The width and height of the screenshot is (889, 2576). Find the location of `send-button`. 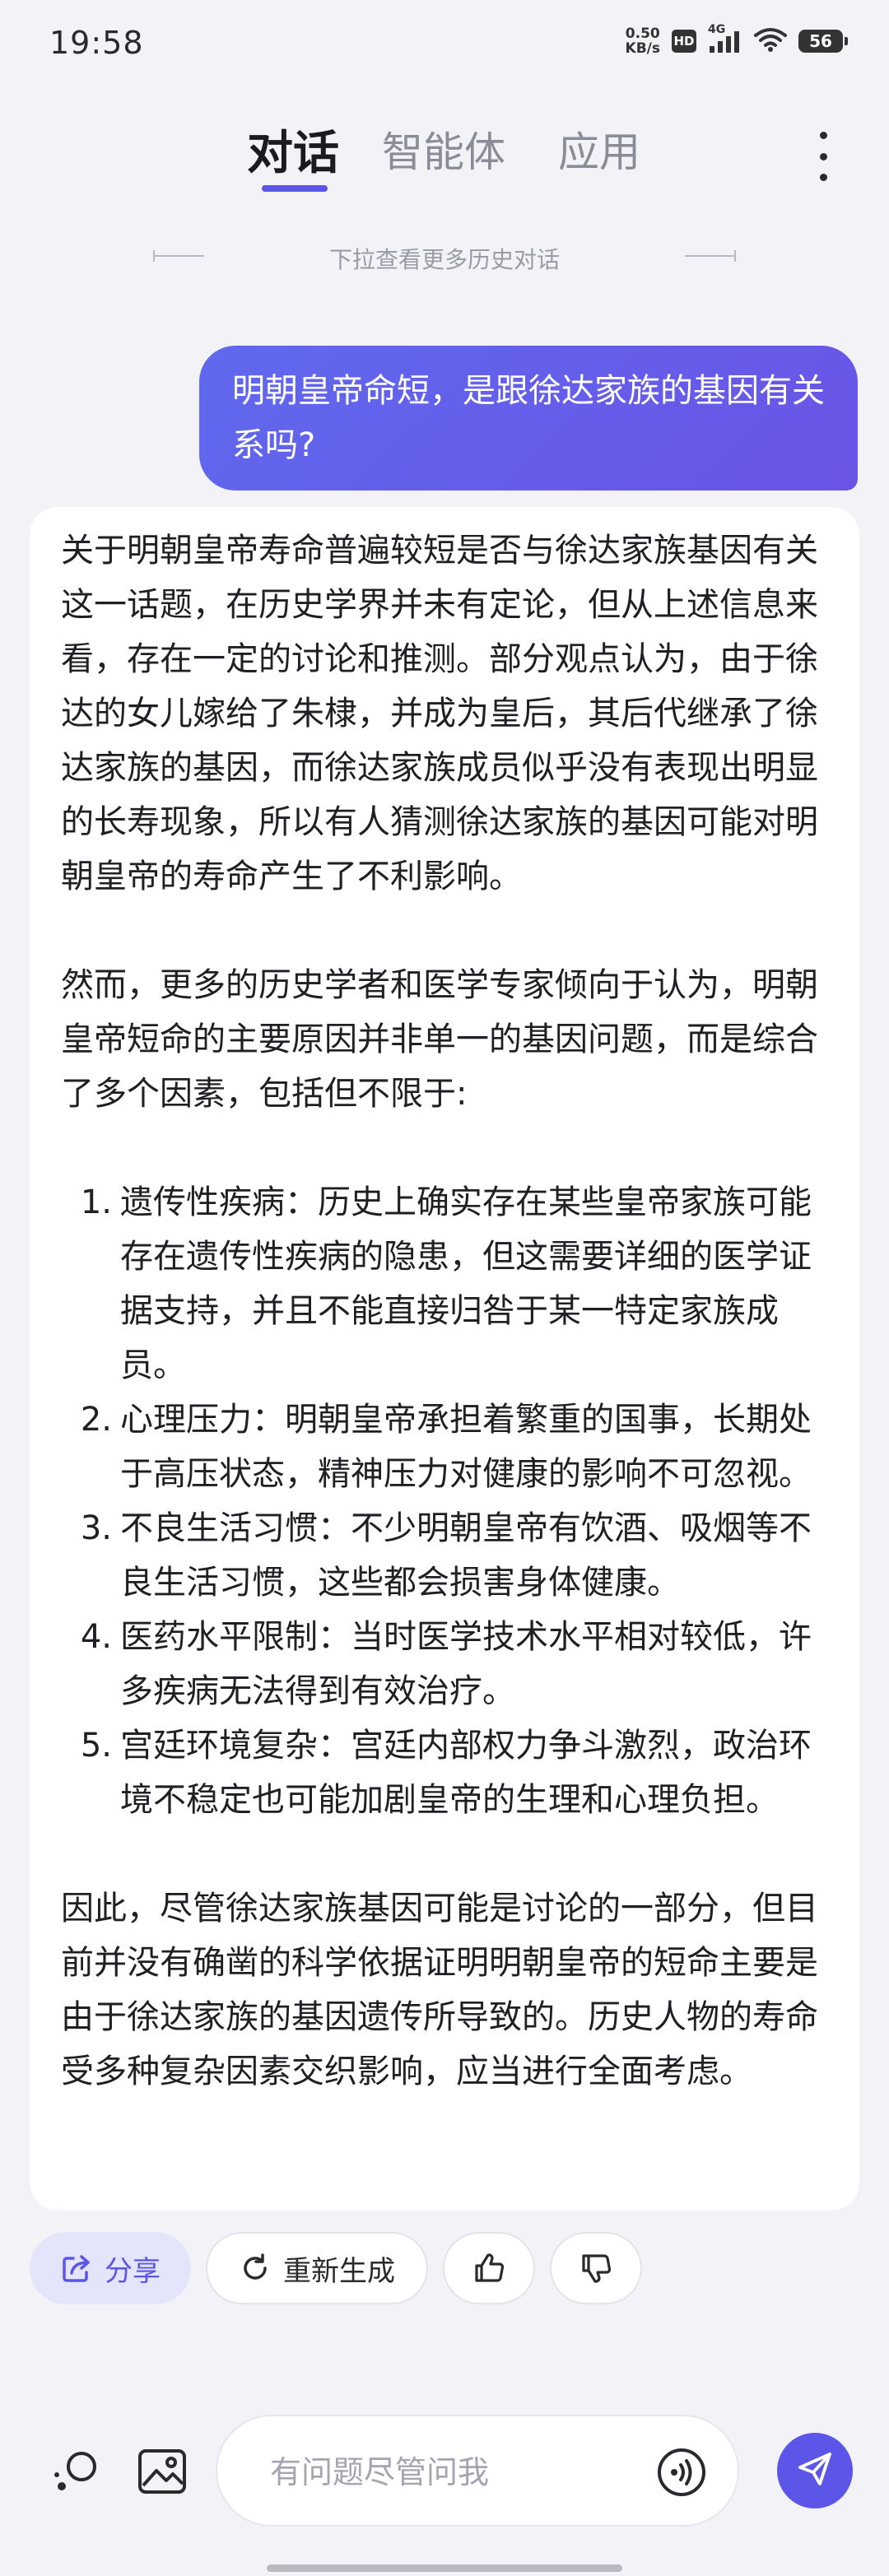

send-button is located at coordinates (815, 2471).